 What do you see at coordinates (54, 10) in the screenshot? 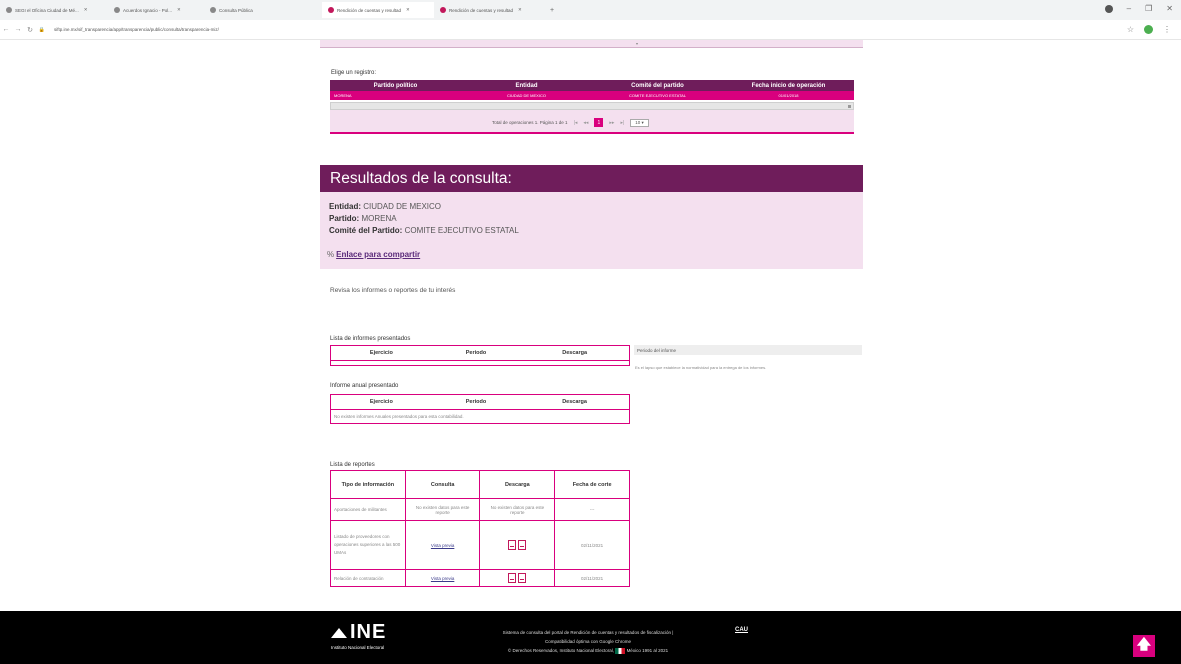
I see `browser-tab: SEGI el Oficina Ciudad de Mé... ✕` at bounding box center [54, 10].